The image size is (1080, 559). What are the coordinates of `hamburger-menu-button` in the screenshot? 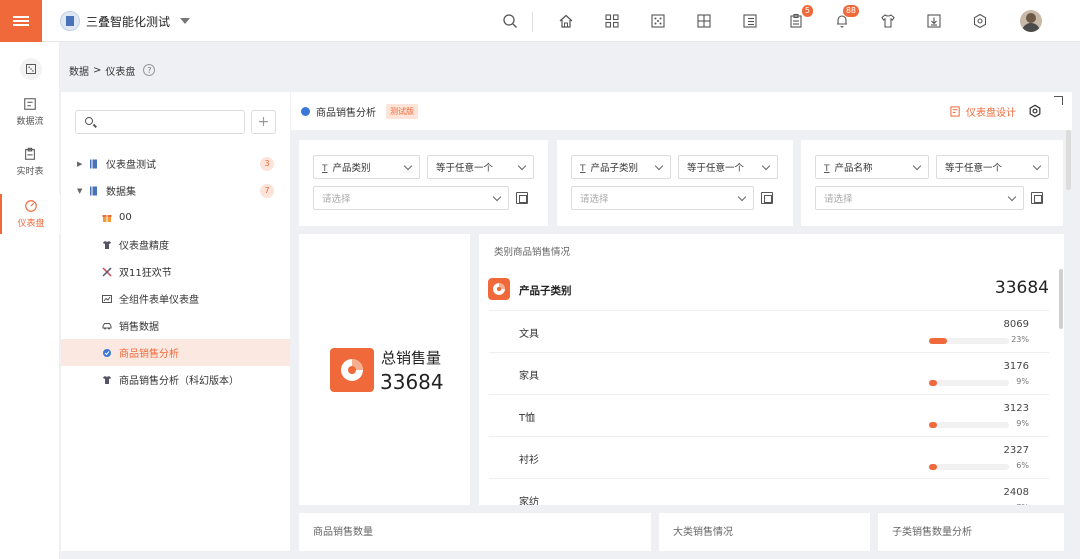 It's located at (21, 21).